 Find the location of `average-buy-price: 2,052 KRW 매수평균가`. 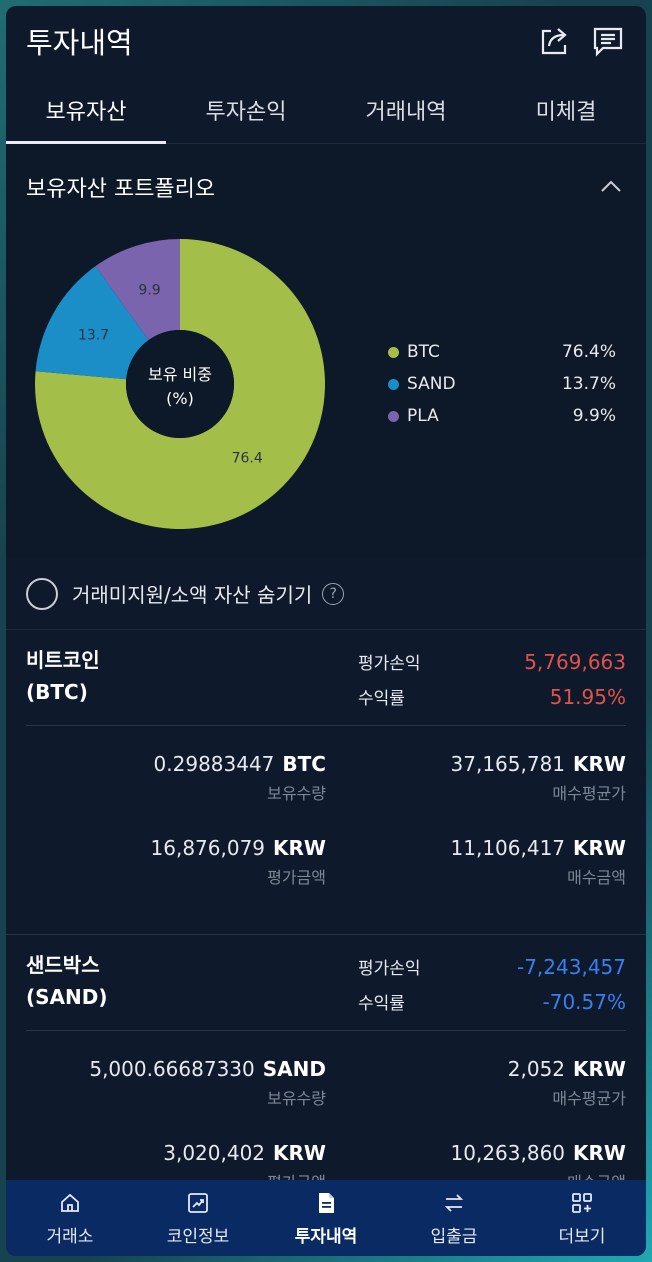

average-buy-price: 2,052 KRW 매수평균가 is located at coordinates (476, 1095).